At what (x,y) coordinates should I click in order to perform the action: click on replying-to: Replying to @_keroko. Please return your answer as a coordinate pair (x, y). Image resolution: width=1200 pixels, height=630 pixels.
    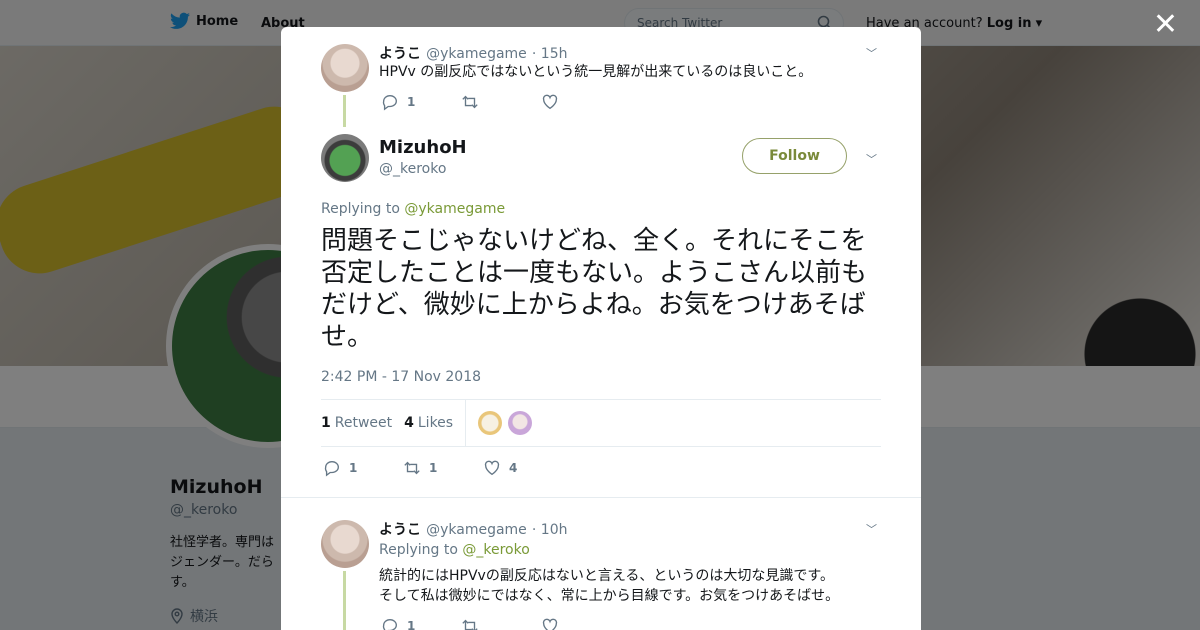
    Looking at the image, I should click on (454, 550).